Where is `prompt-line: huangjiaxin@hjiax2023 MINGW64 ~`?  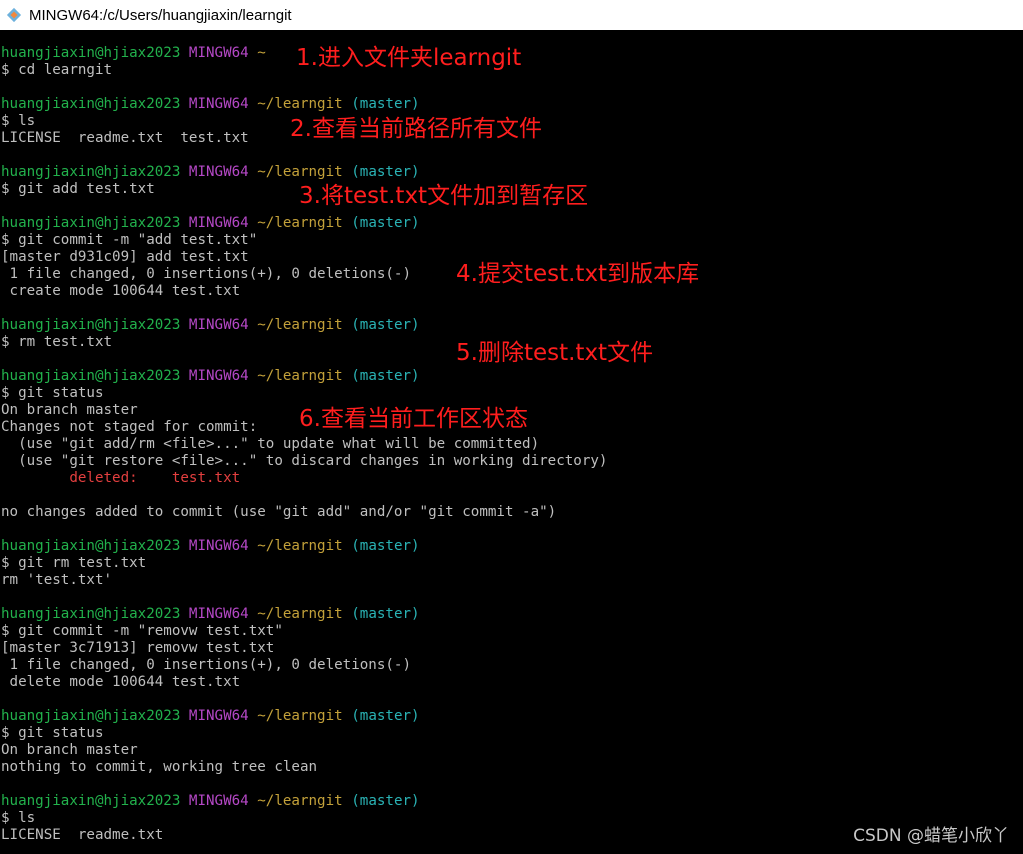 prompt-line: huangjiaxin@hjiax2023 MINGW64 ~ is located at coordinates (133, 53).